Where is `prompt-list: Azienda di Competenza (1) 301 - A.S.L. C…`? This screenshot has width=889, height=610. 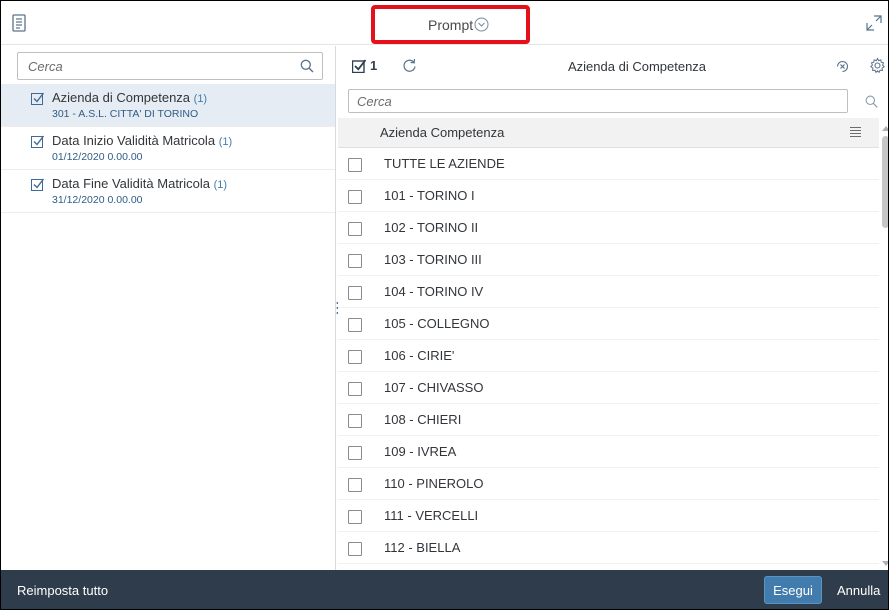 prompt-list: Azienda di Competenza (1) 301 - A.S.L. C… is located at coordinates (168, 148).